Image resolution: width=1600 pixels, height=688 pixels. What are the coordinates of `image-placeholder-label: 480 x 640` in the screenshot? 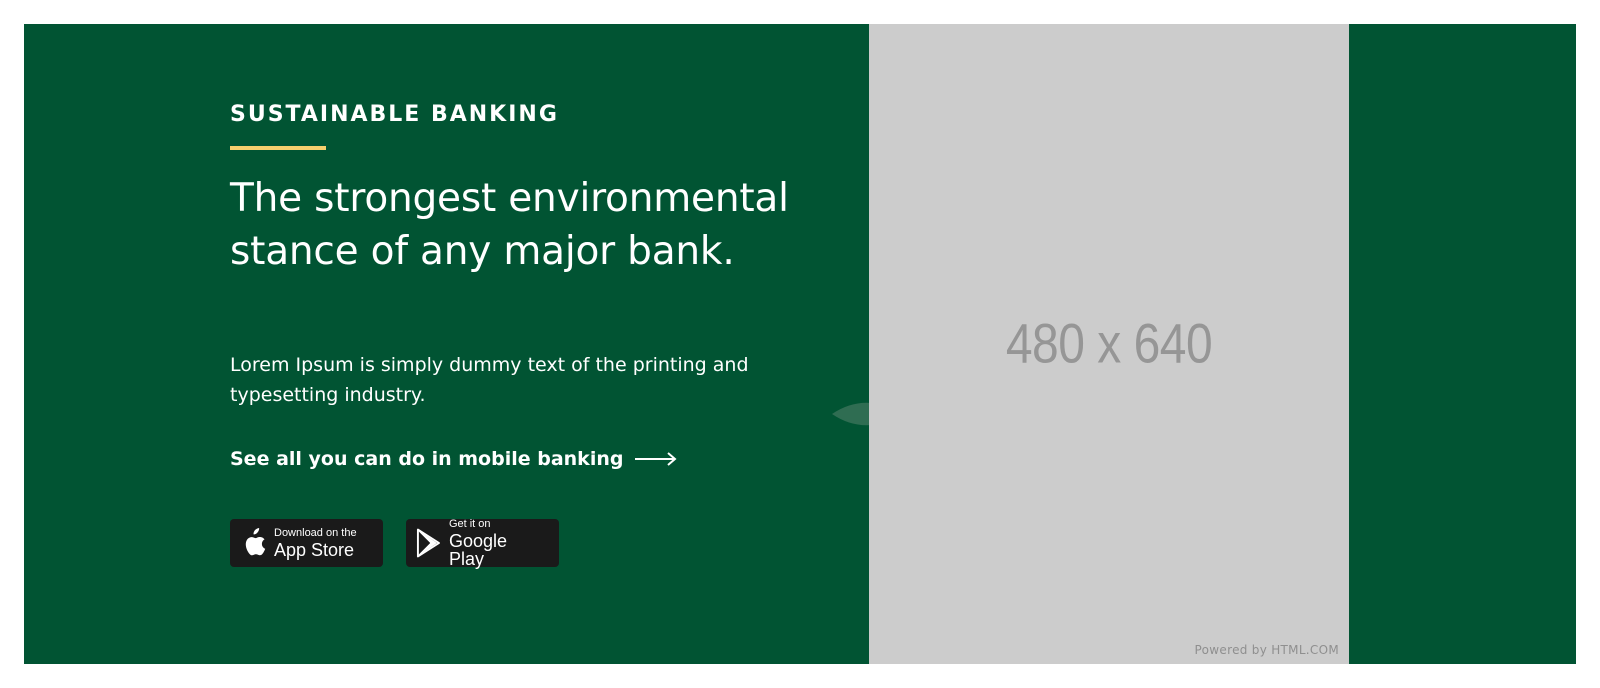 It's located at (1109, 344).